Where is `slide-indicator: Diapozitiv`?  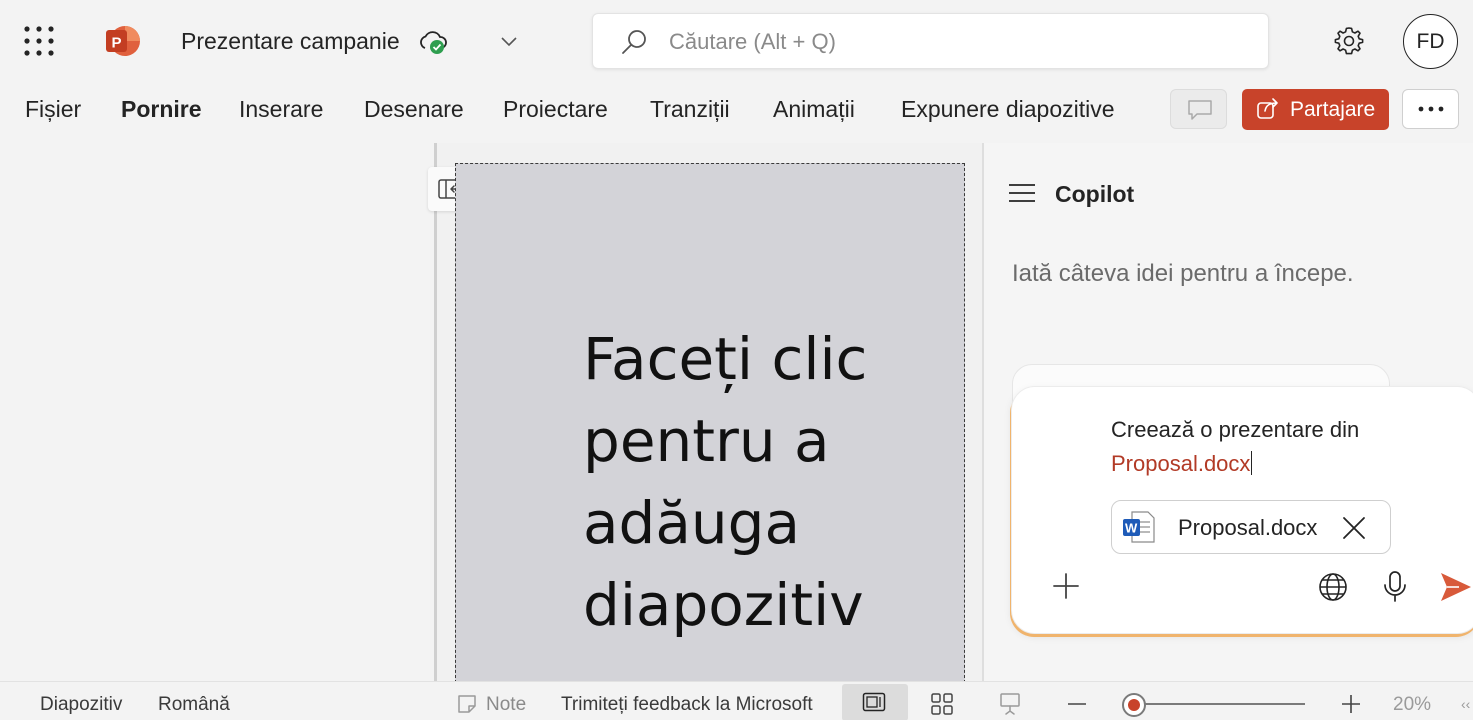 slide-indicator: Diapozitiv is located at coordinates (81, 704).